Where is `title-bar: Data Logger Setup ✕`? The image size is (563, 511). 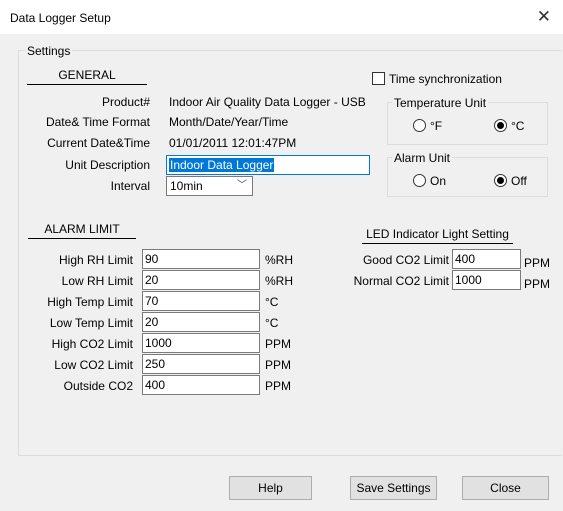
title-bar: Data Logger Setup ✕ is located at coordinates (281, 17).